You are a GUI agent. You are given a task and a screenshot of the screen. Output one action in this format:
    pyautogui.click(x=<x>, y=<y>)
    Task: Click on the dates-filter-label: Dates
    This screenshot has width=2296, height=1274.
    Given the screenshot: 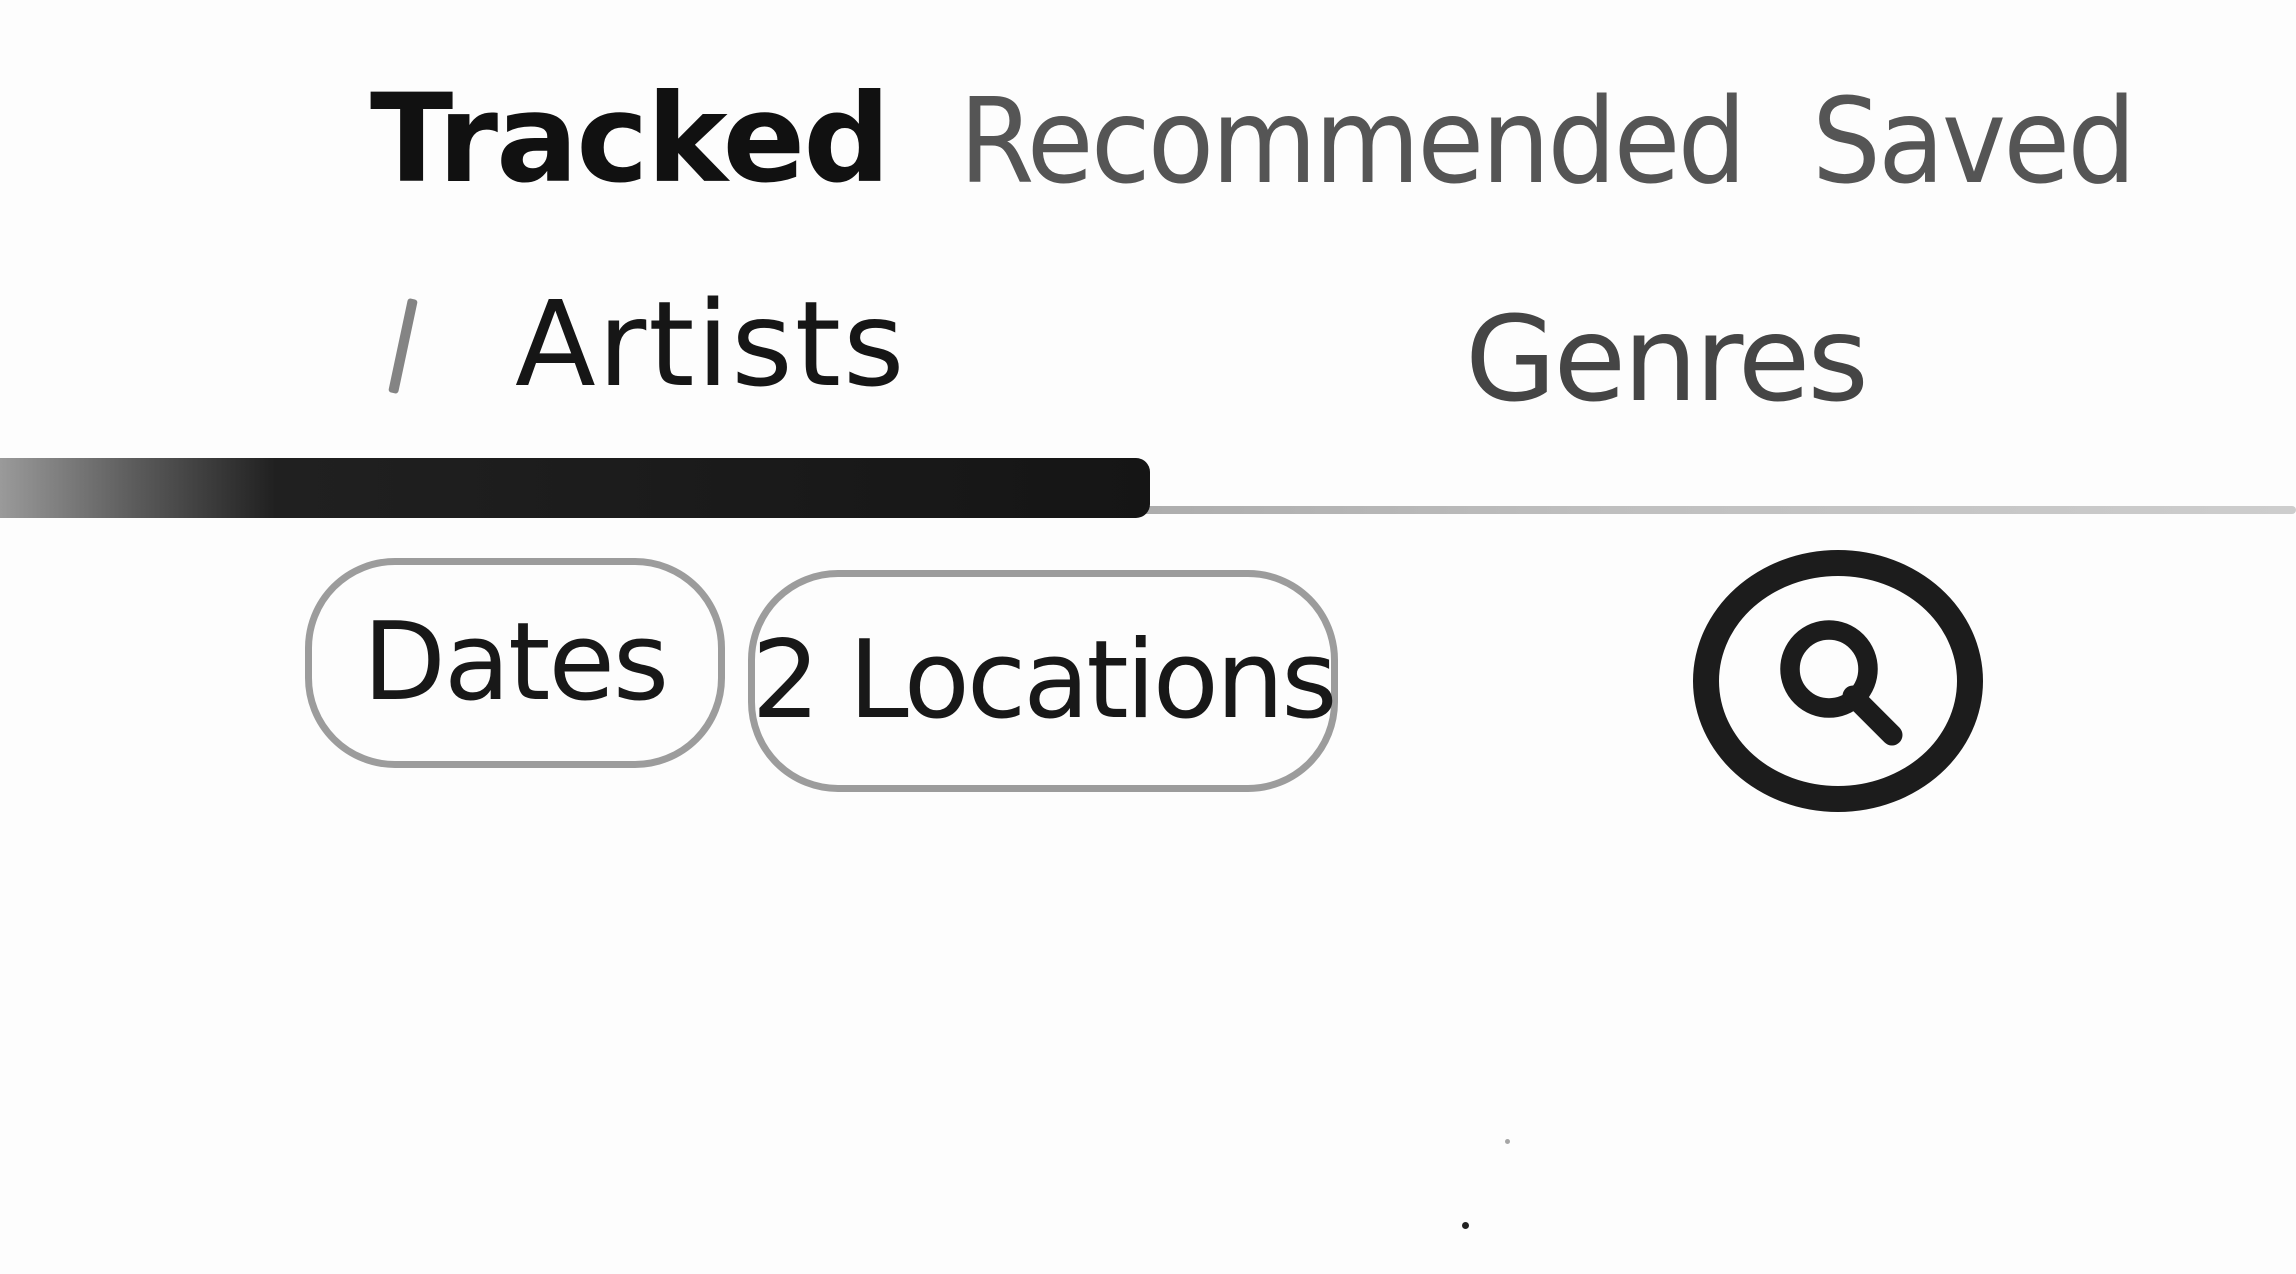 What is the action you would take?
    pyautogui.click(x=515, y=662)
    